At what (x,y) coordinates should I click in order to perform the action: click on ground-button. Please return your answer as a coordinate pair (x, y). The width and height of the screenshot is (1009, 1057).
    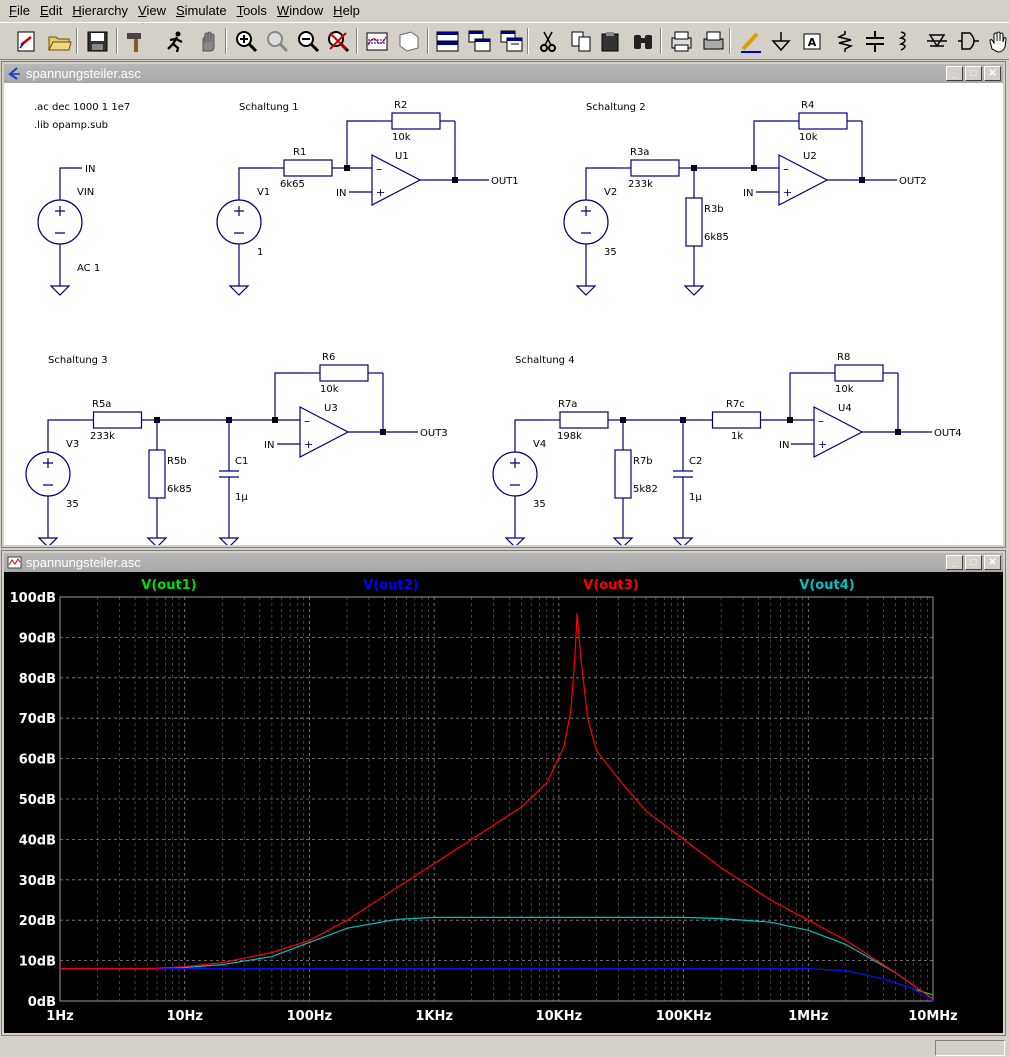
    Looking at the image, I should click on (781, 41).